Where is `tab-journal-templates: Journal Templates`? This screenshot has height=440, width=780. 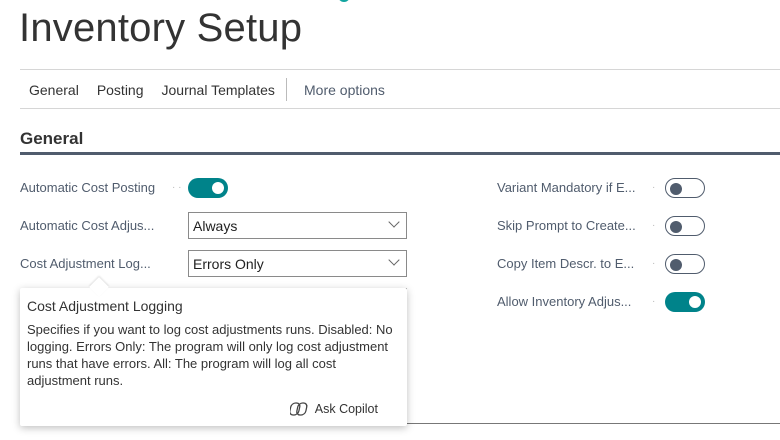 tab-journal-templates: Journal Templates is located at coordinates (218, 90).